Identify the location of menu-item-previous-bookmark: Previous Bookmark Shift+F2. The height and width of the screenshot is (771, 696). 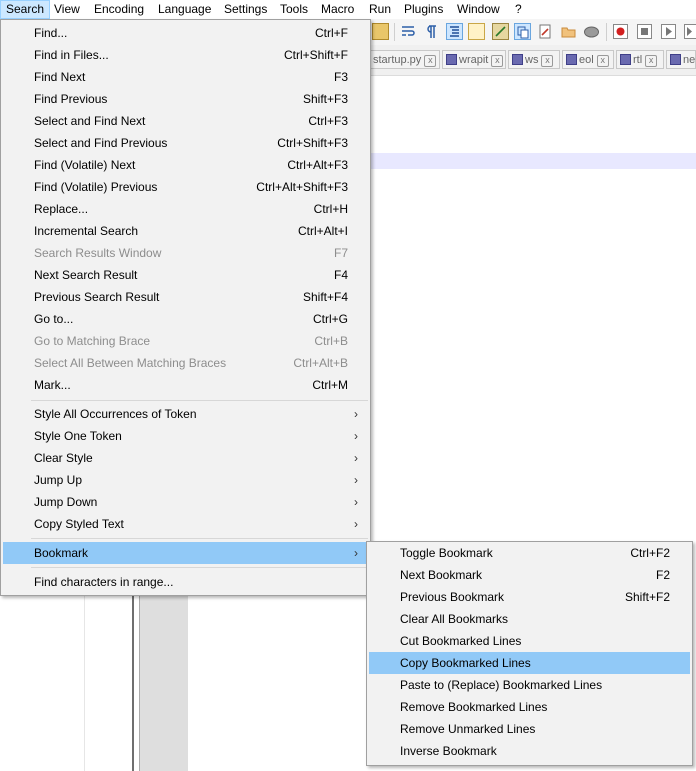
(529, 597).